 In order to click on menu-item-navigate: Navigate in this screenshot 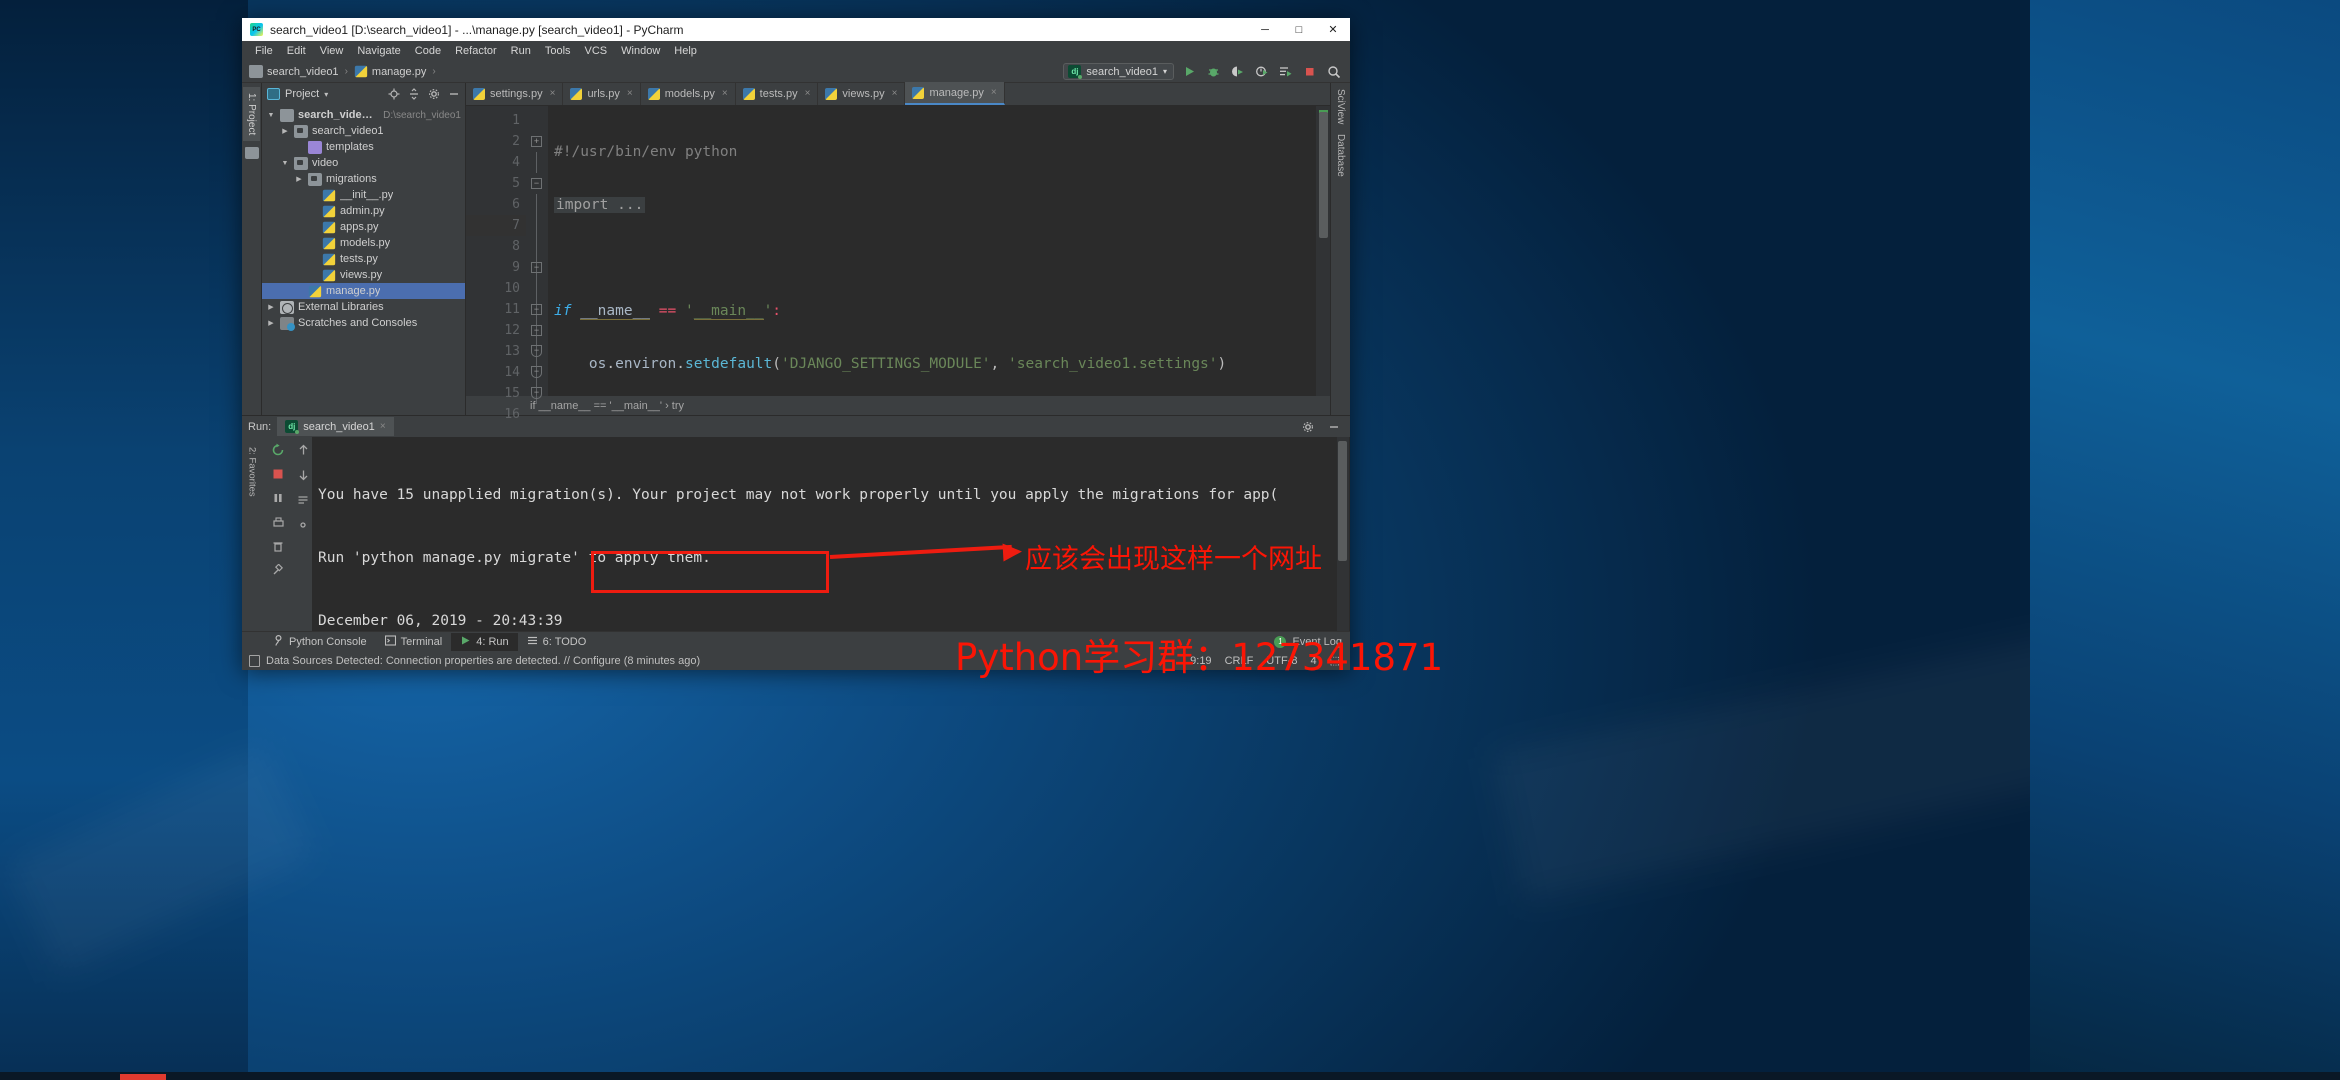, I will do `click(378, 51)`.